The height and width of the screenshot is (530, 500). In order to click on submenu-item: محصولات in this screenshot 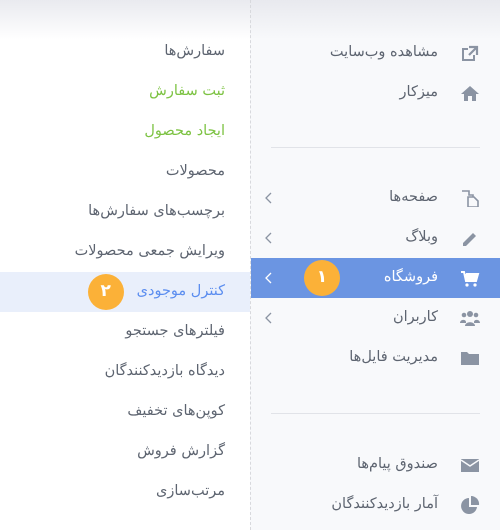, I will do `click(125, 172)`.